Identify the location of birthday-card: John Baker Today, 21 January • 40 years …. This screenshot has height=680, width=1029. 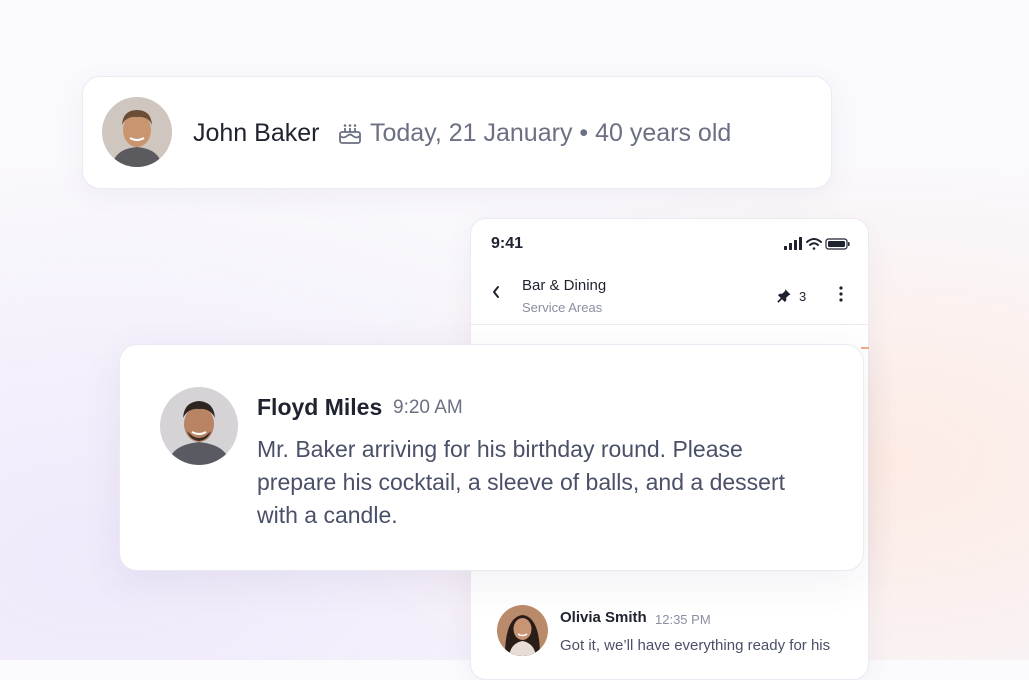
(457, 132).